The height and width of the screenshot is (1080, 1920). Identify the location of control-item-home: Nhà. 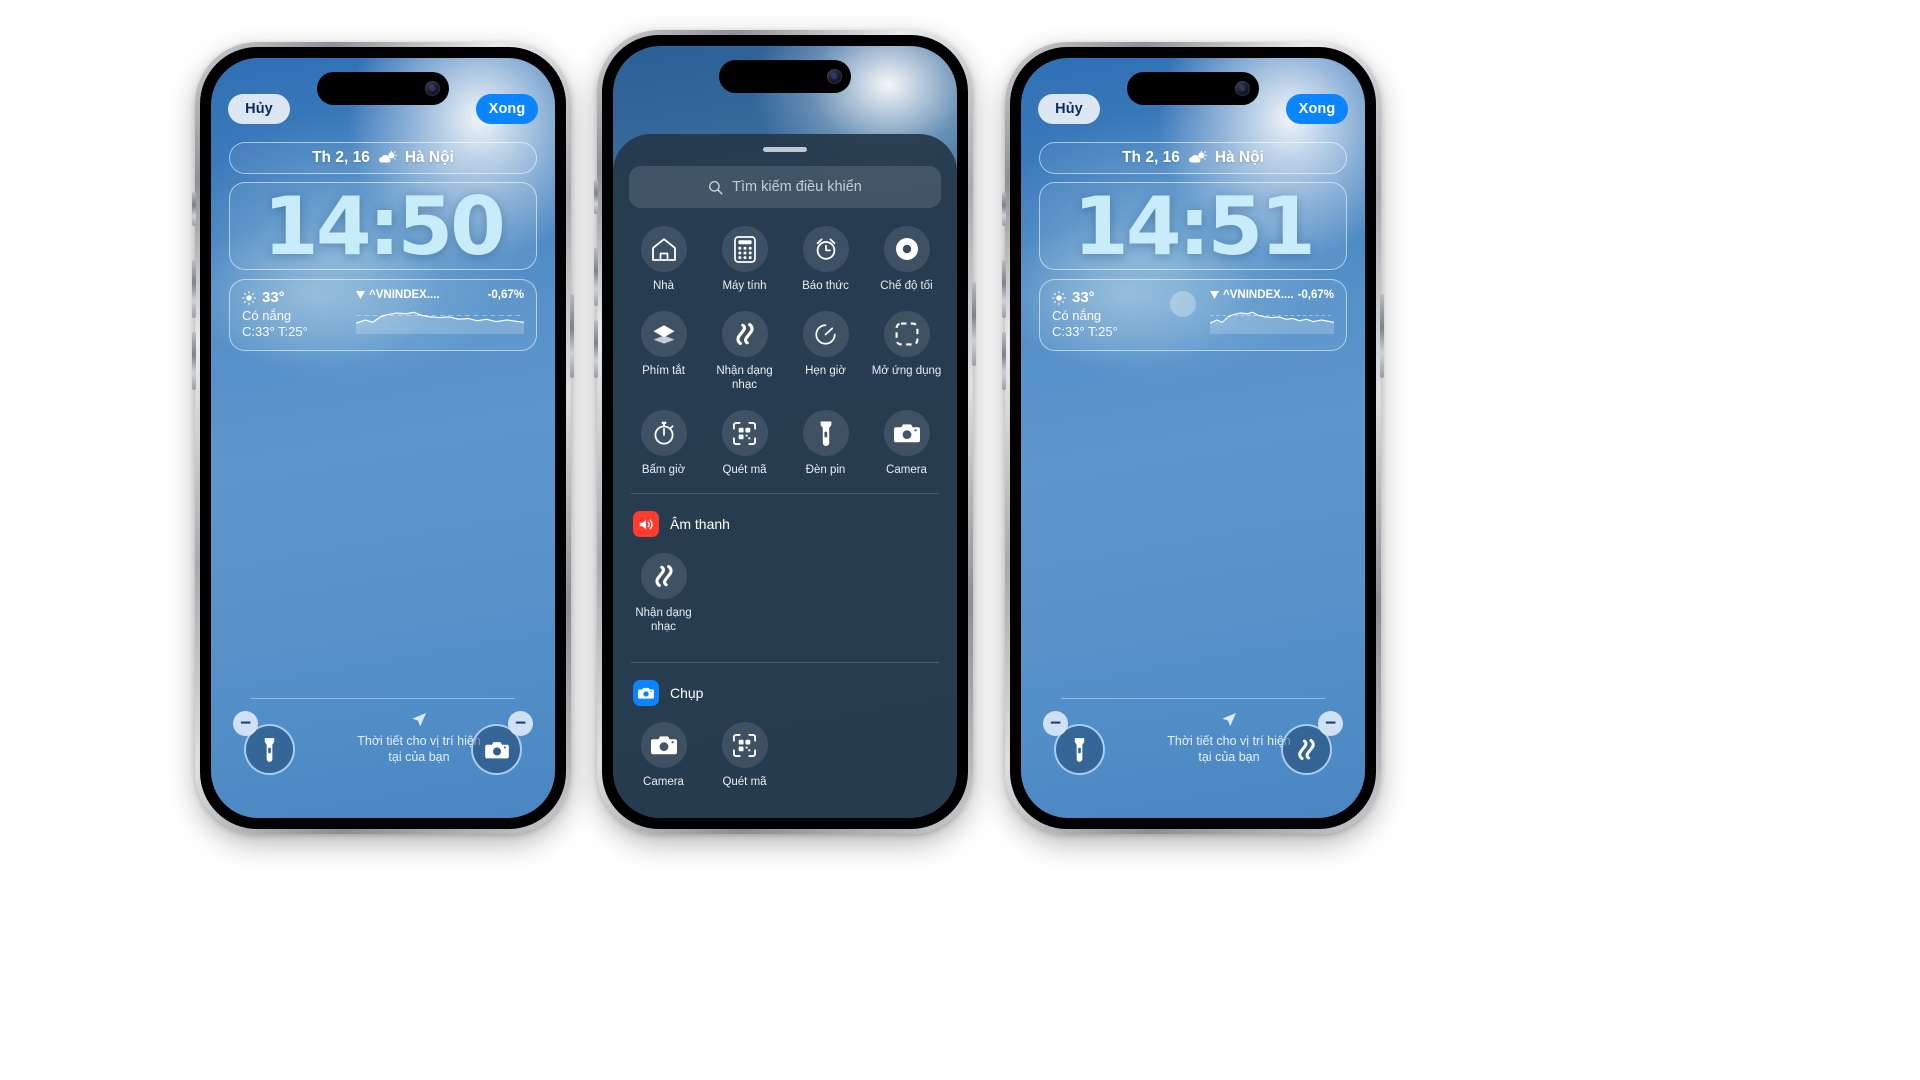
(663, 259).